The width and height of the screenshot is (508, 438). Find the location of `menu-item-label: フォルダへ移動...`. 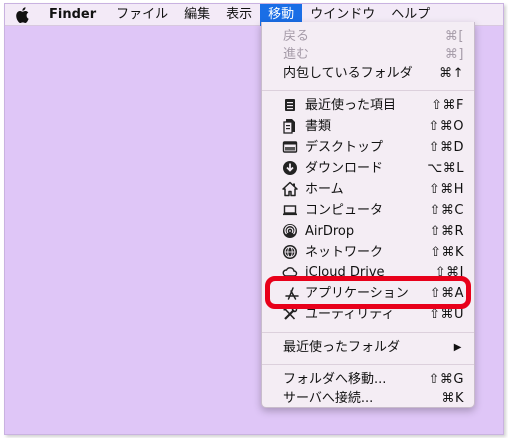

menu-item-label: フォルダへ移動... is located at coordinates (335, 379).